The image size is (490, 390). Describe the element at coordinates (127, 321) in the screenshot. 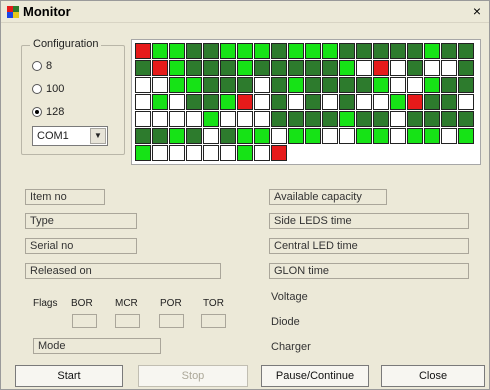

I see `flag-box-mcr` at that location.